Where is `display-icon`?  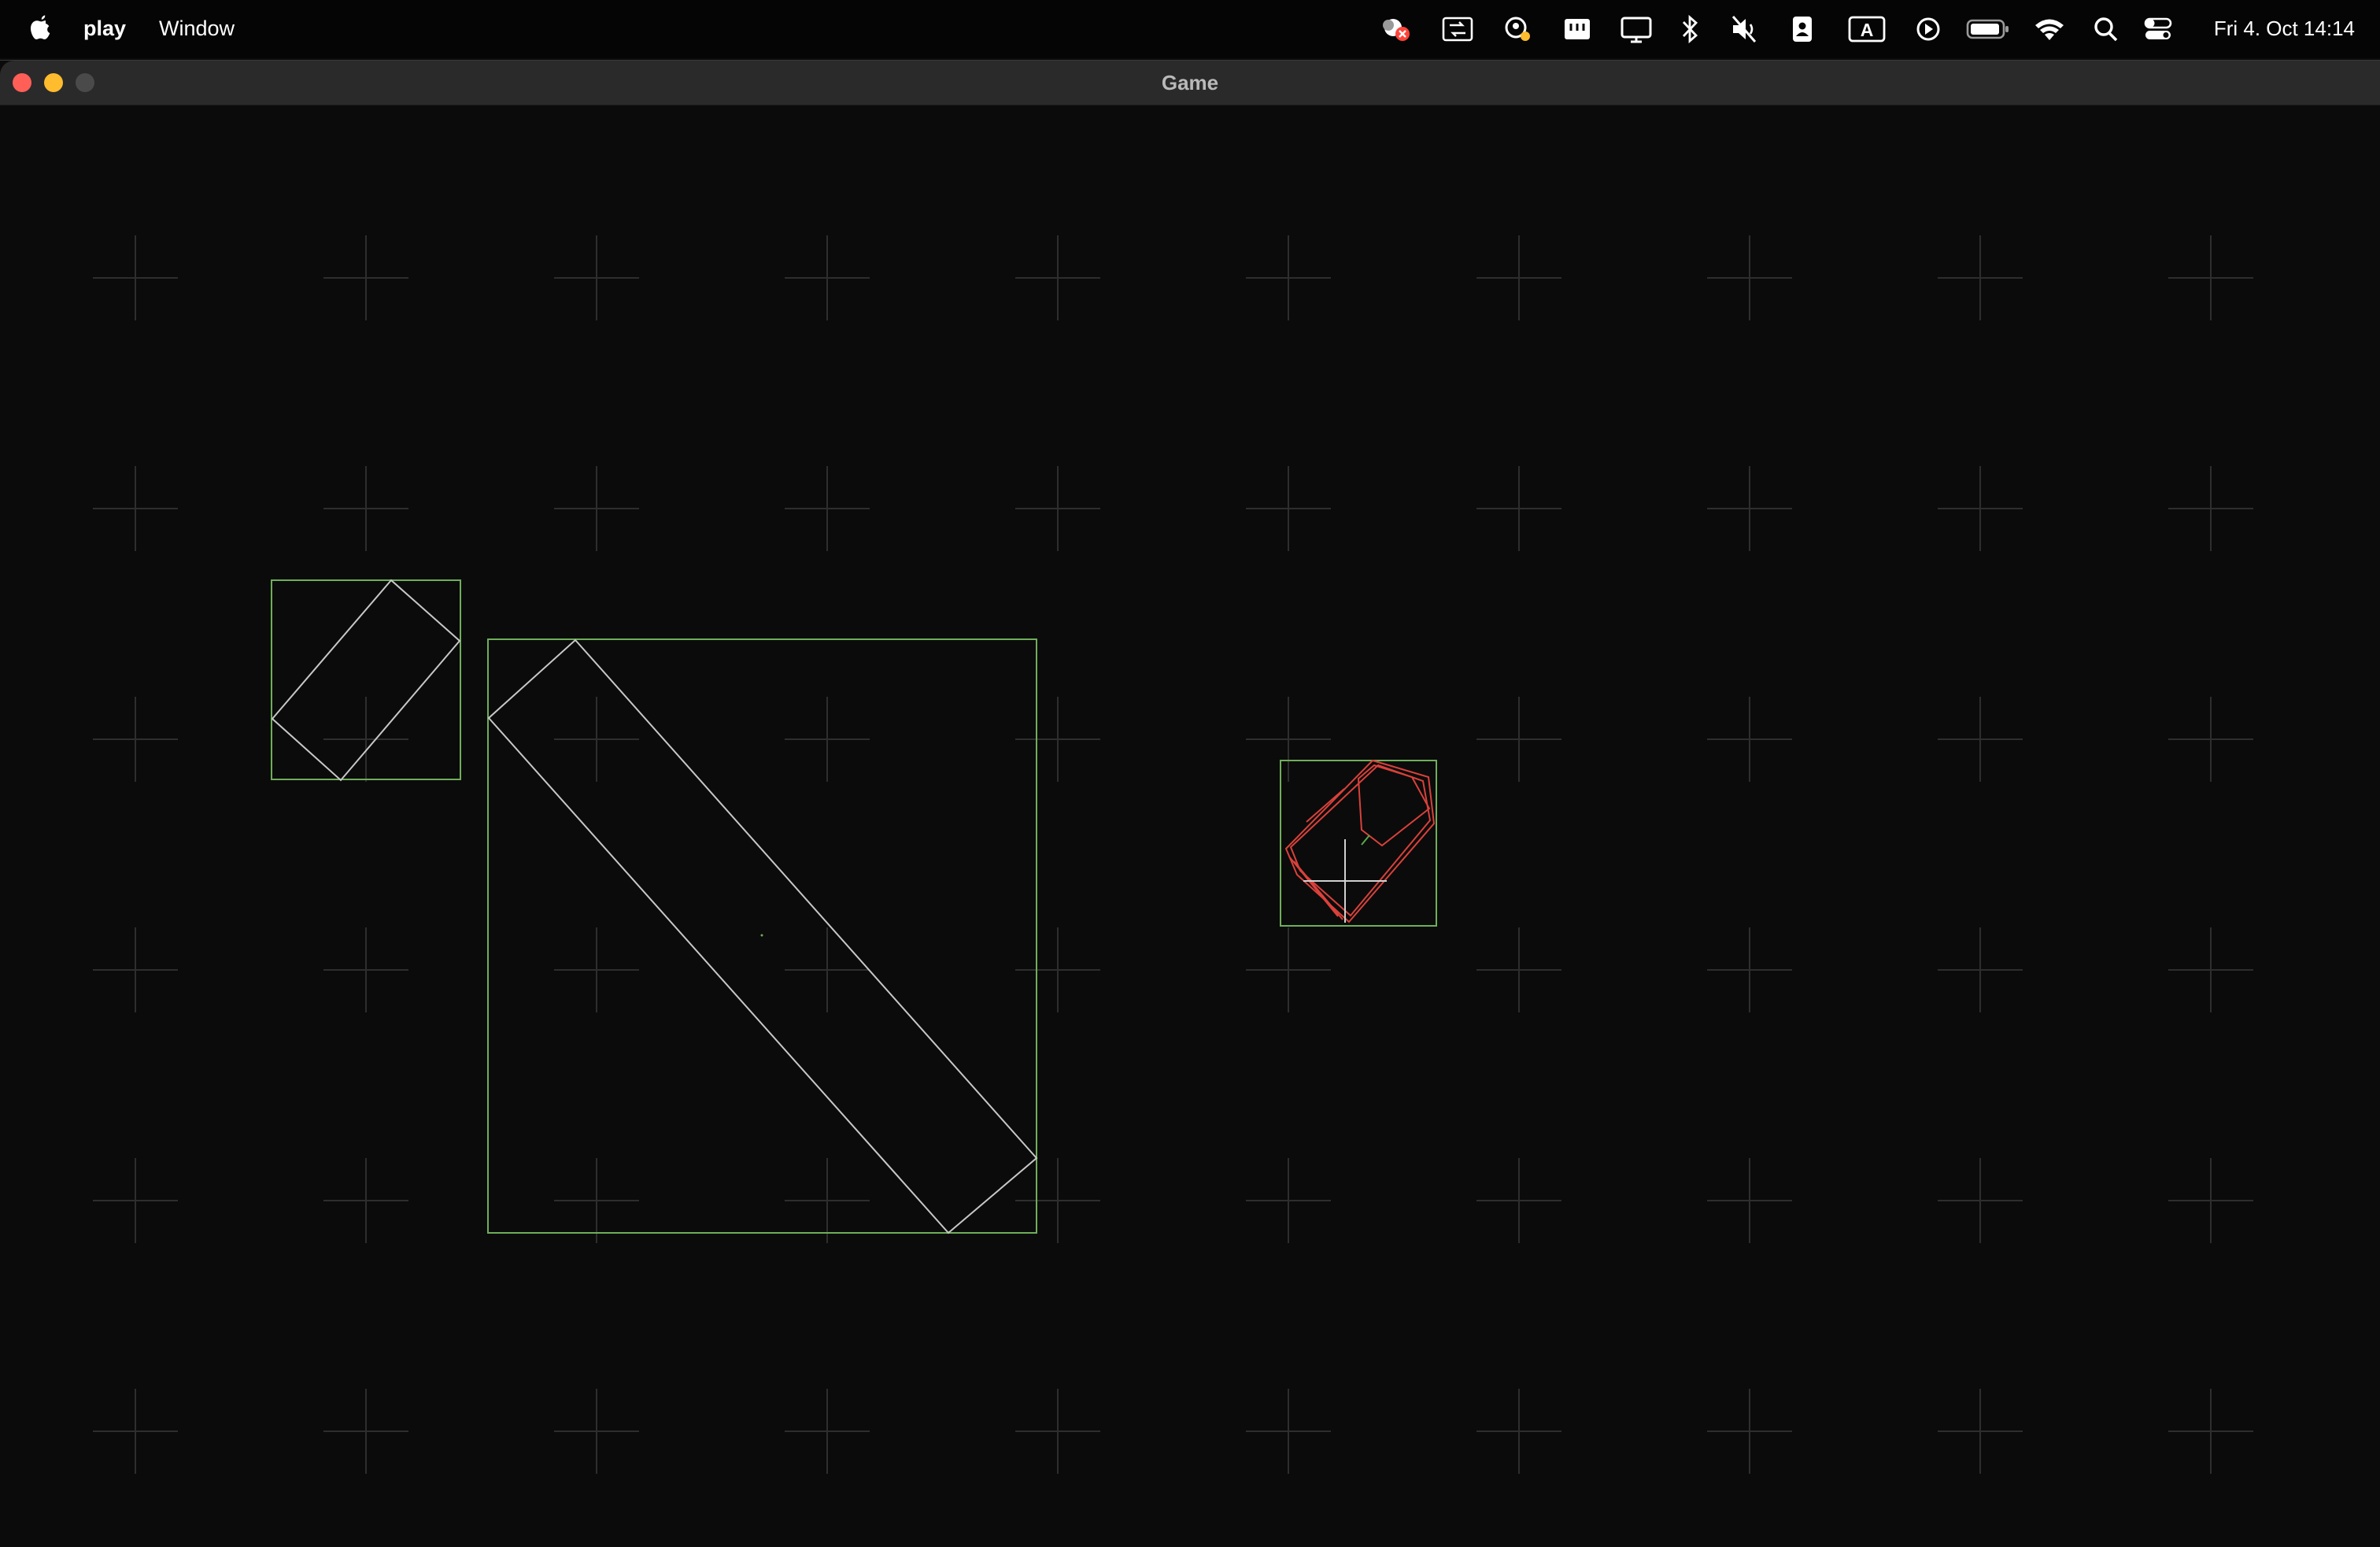 display-icon is located at coordinates (1636, 29).